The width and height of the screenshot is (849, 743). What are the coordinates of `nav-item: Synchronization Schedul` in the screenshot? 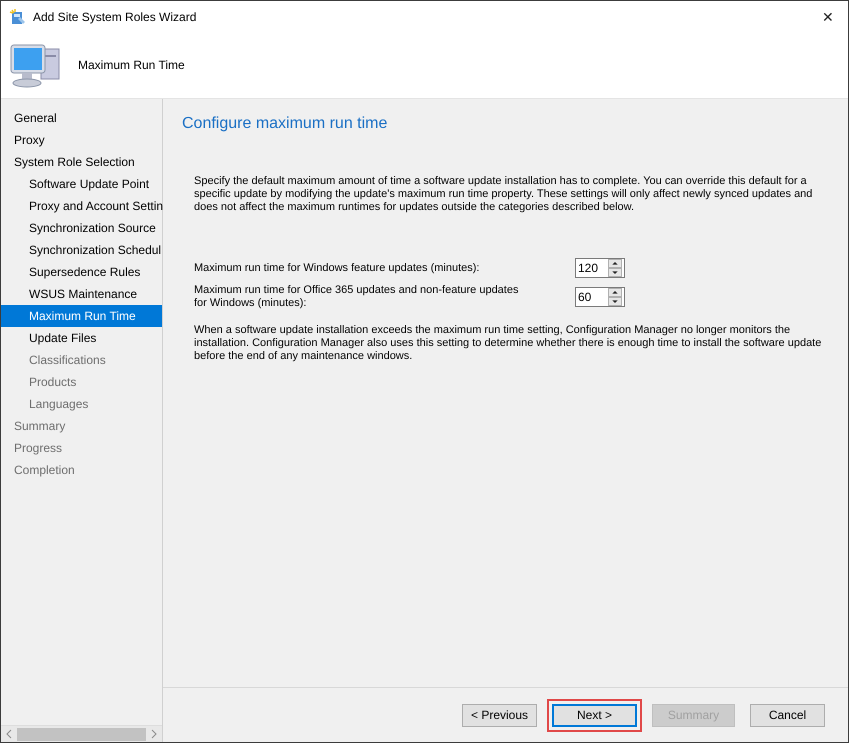 It's located at (81, 250).